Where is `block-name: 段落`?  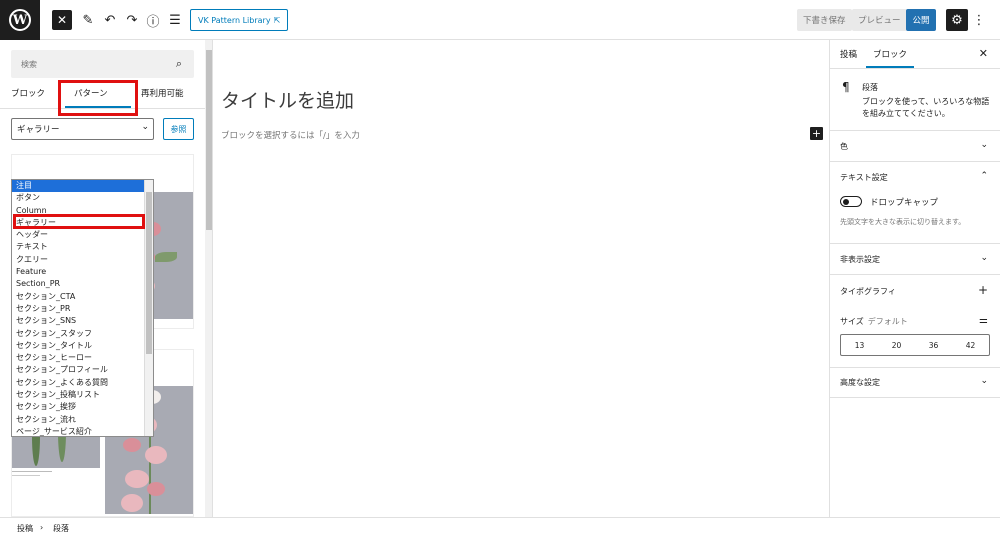
block-name: 段落 is located at coordinates (870, 87).